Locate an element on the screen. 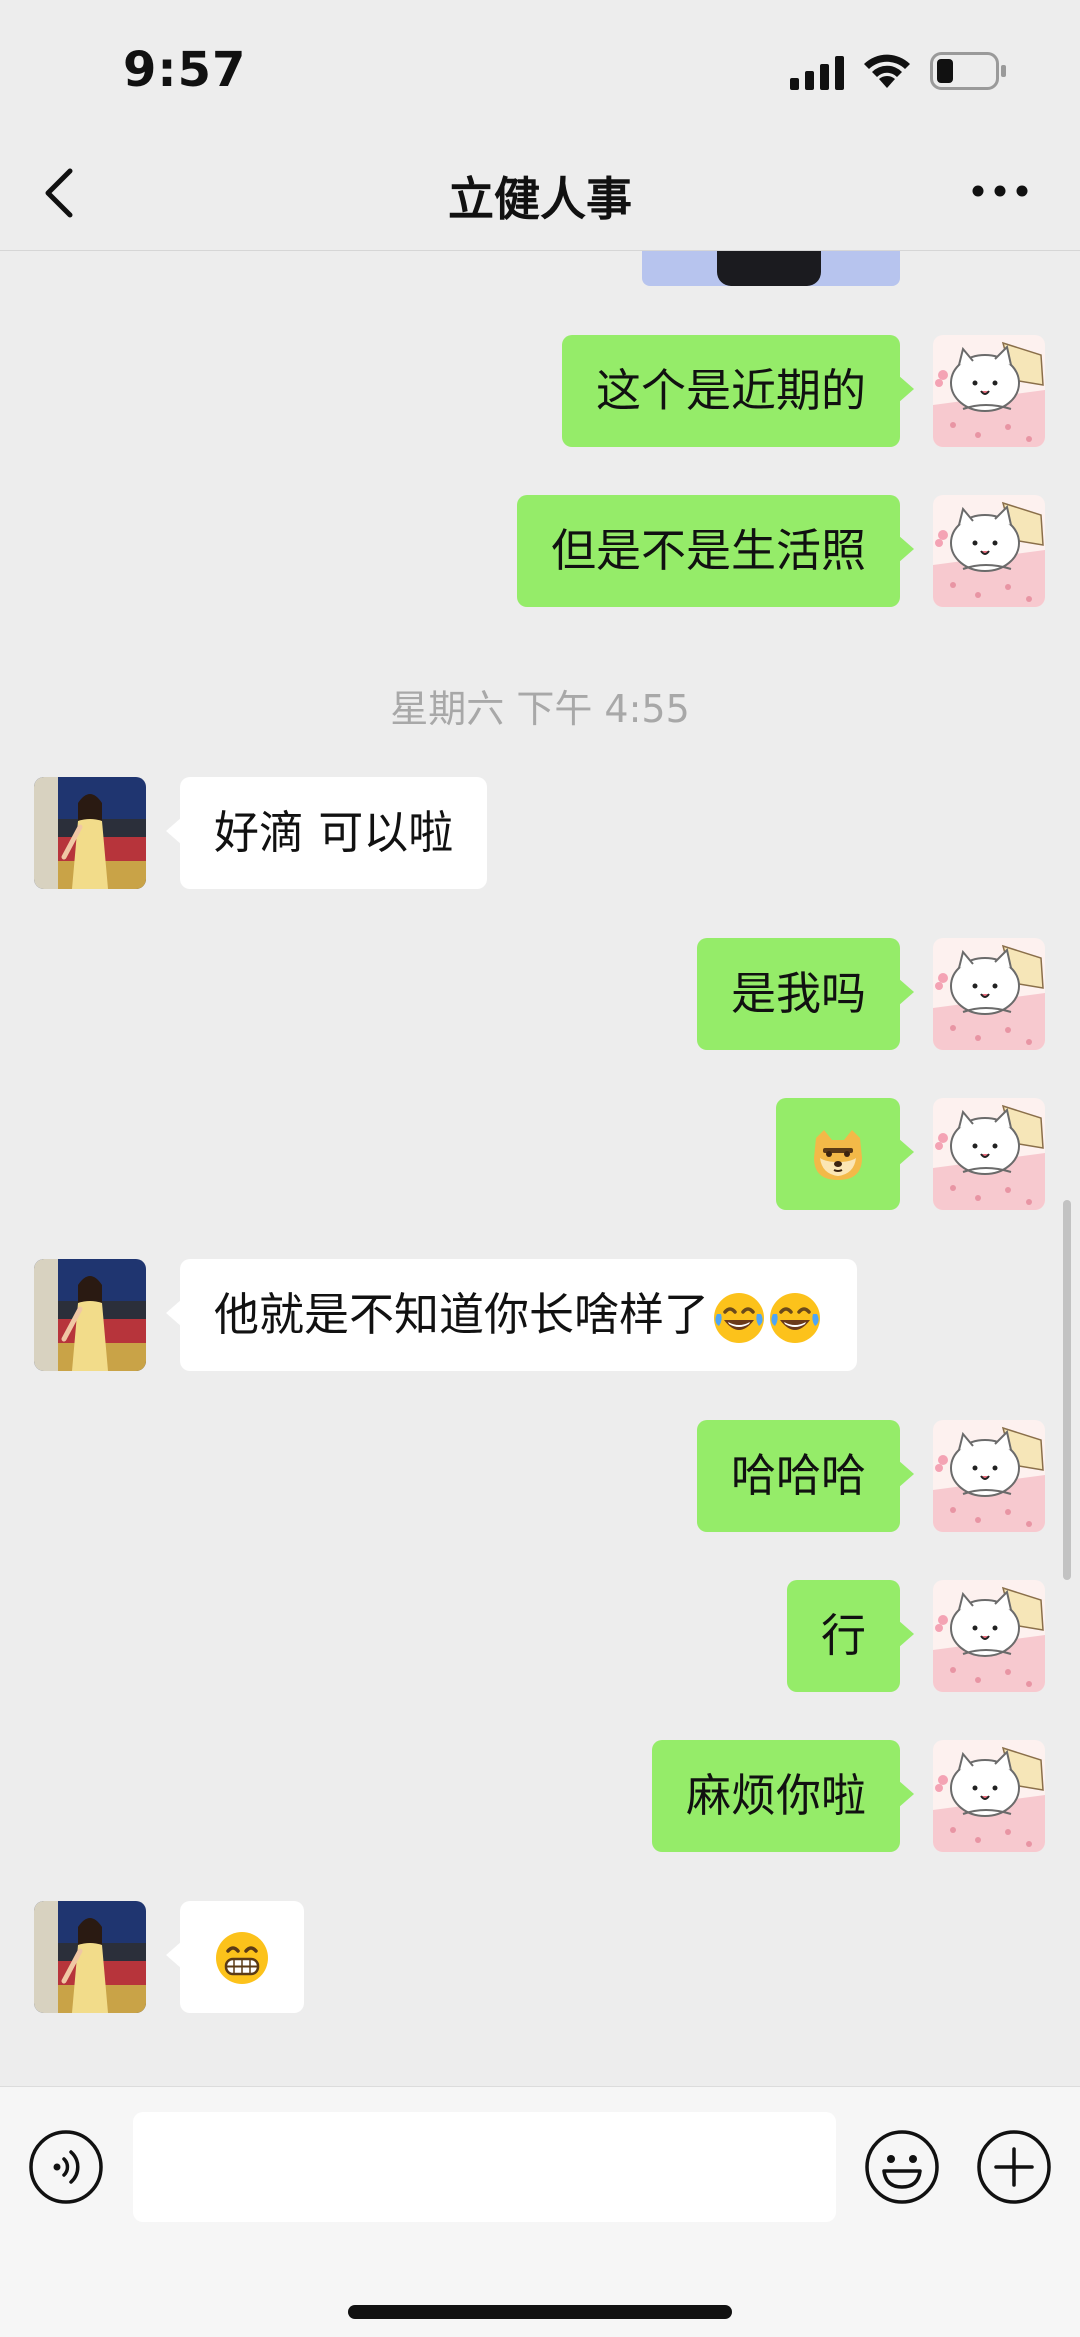 This screenshot has height=2337, width=1080. cellular-signal-icon is located at coordinates (817, 73).